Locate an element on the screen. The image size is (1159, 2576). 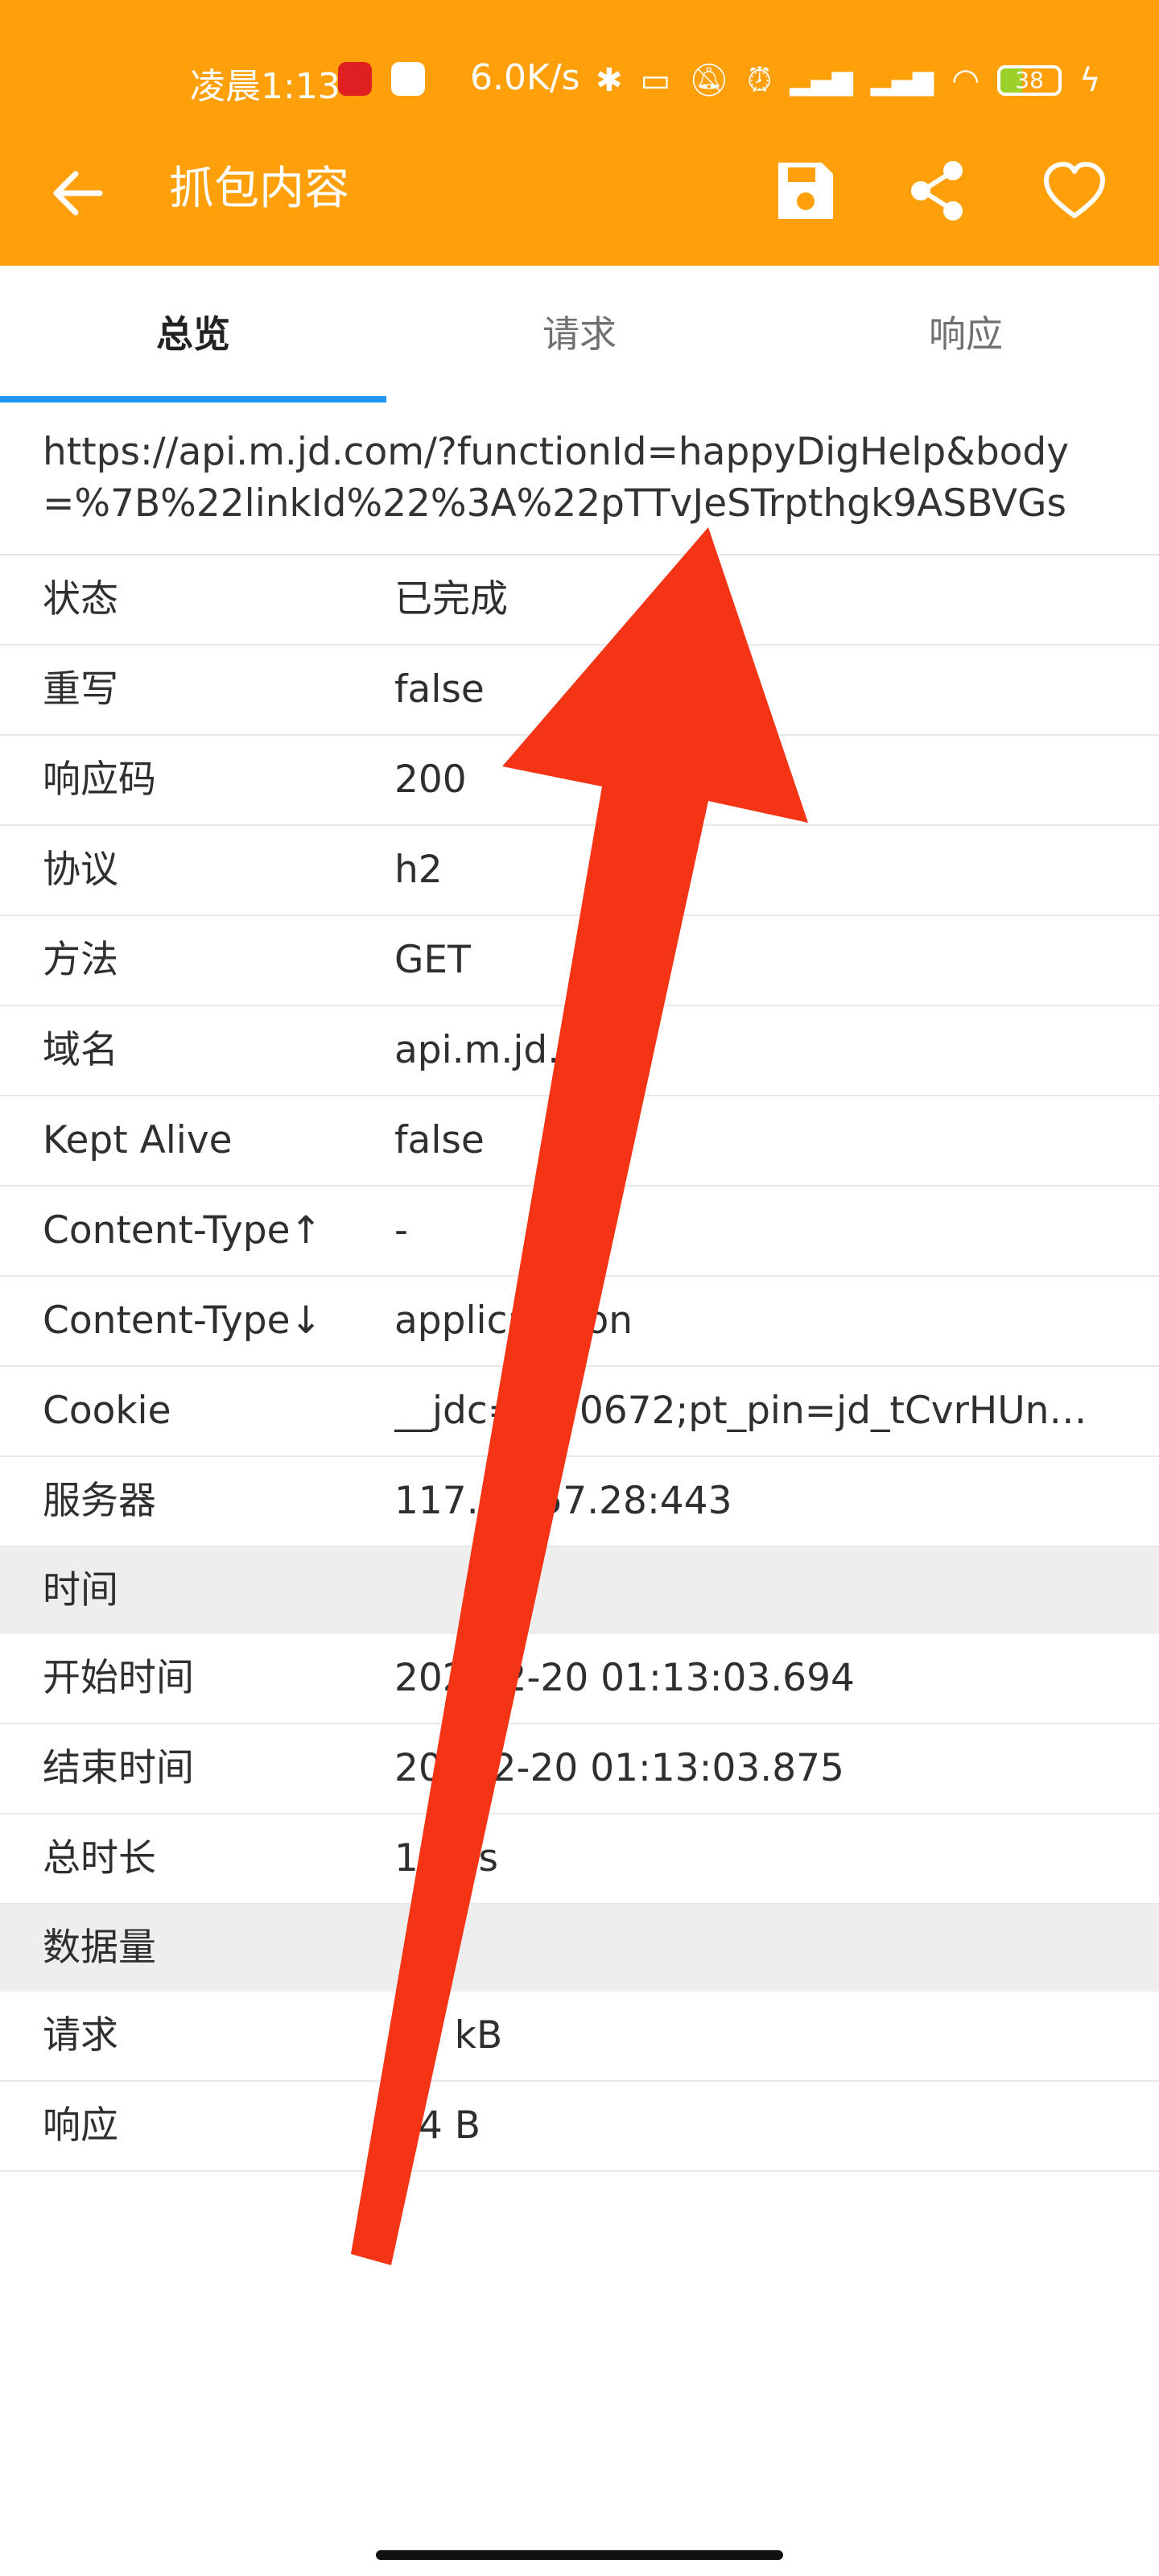
page-title: 抓包内容 is located at coordinates (259, 189).